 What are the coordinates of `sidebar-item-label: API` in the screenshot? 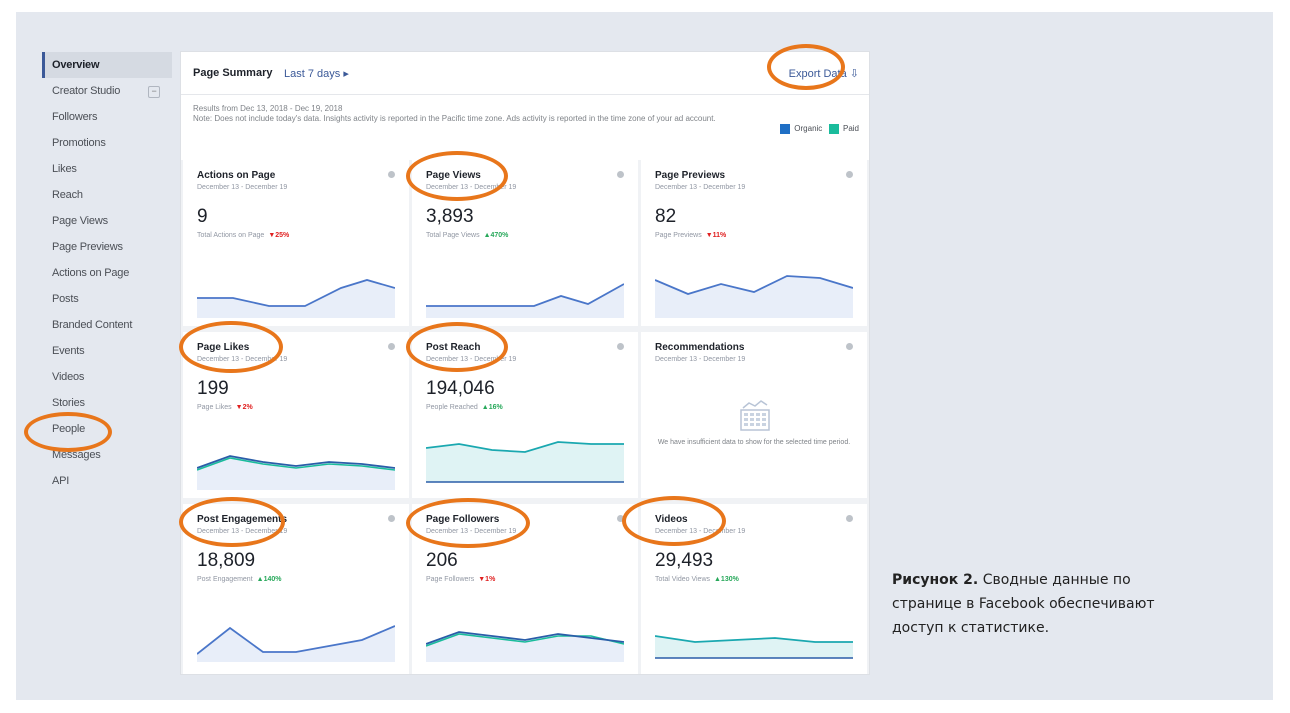 It's located at (61, 481).